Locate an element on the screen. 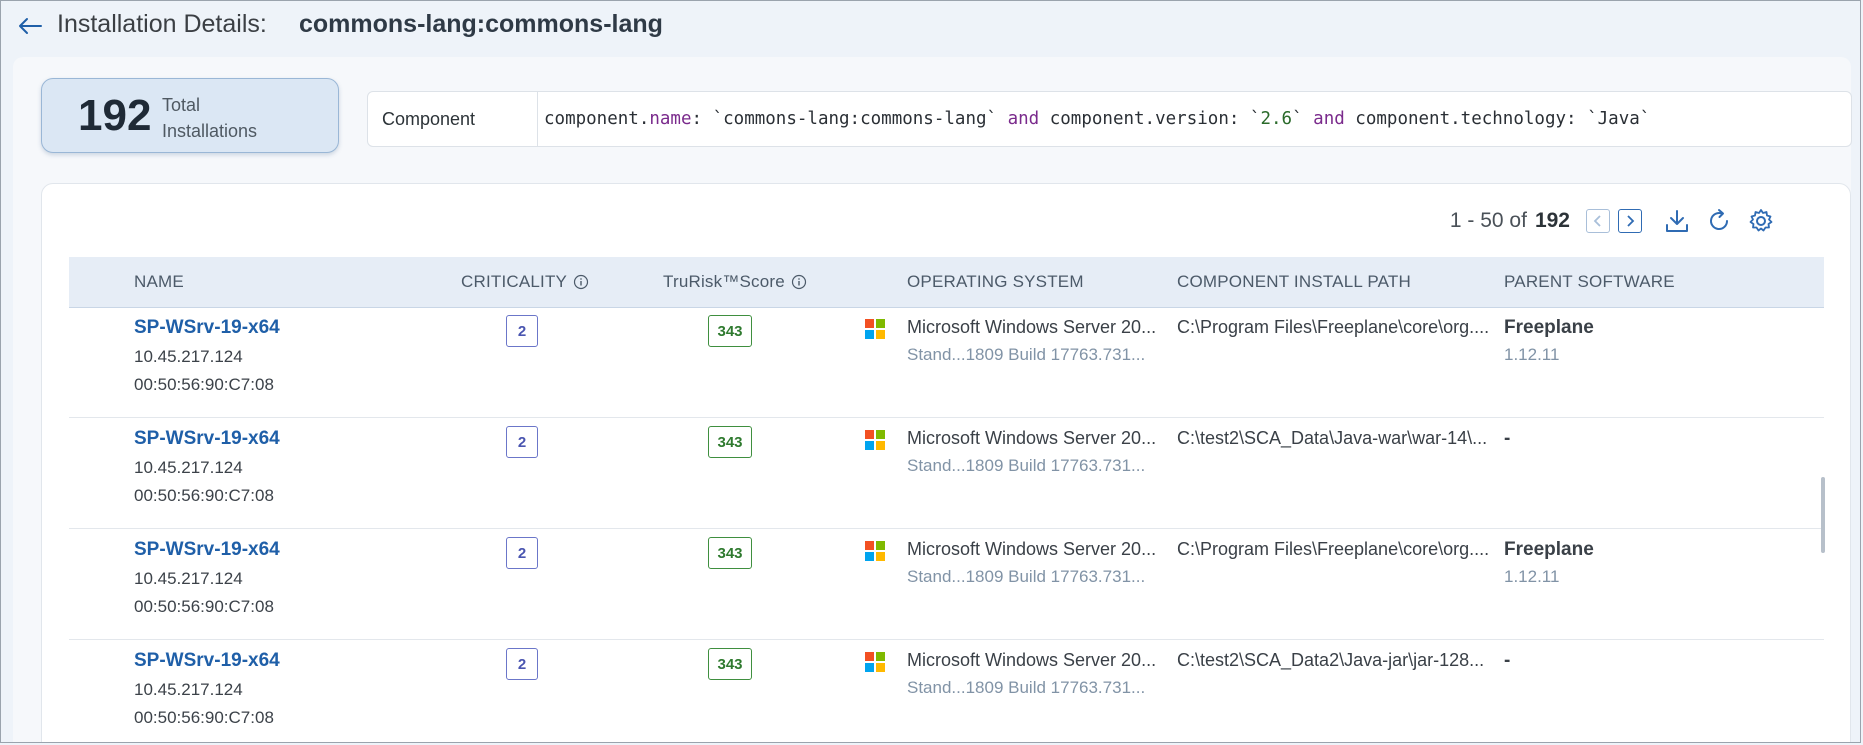 This screenshot has width=1863, height=745. column-header-criticality: CRITICALITY is located at coordinates (525, 282).